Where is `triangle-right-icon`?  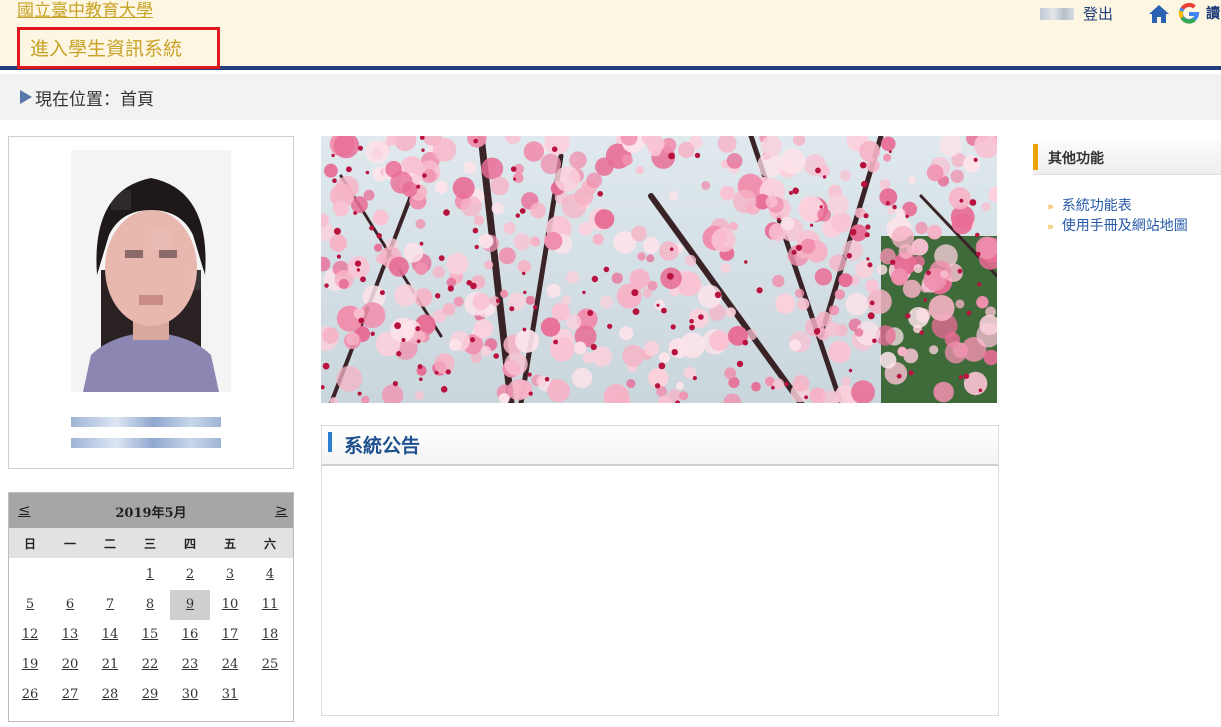
triangle-right-icon is located at coordinates (26, 97).